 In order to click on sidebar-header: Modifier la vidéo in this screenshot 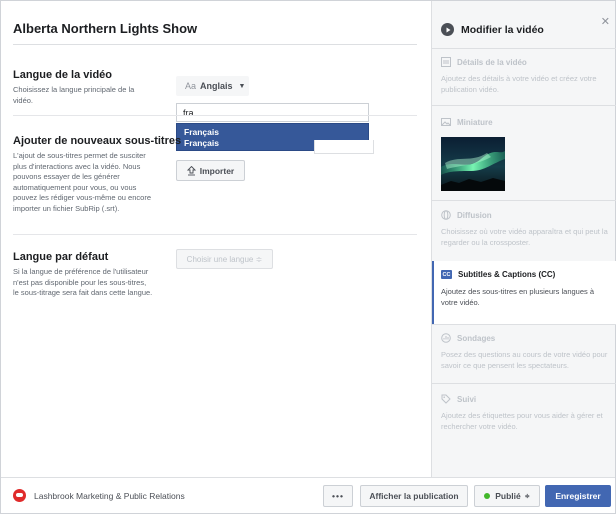, I will do `click(492, 29)`.